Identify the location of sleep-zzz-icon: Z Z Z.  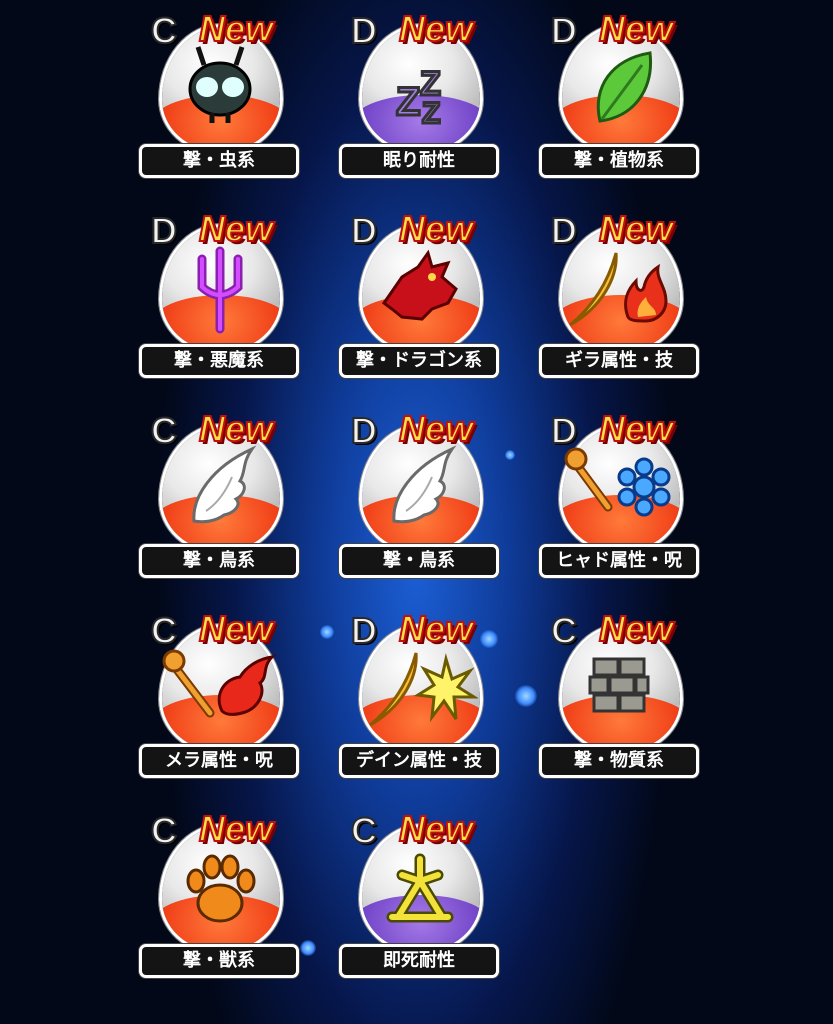
(419, 98).